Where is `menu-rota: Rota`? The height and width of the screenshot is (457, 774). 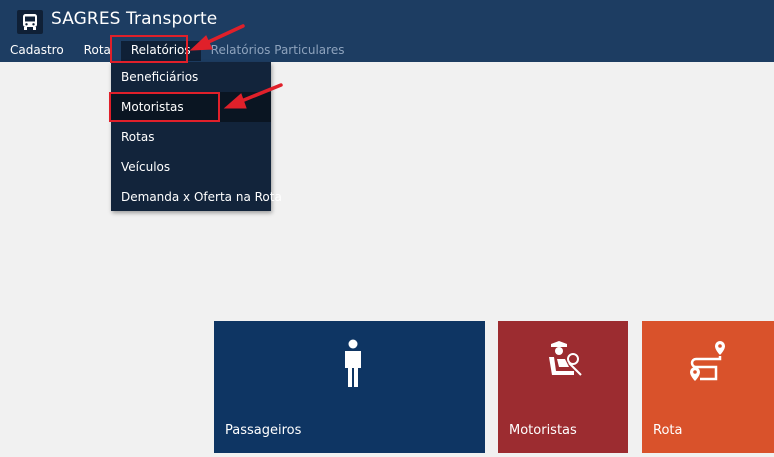 menu-rota: Rota is located at coordinates (97, 51).